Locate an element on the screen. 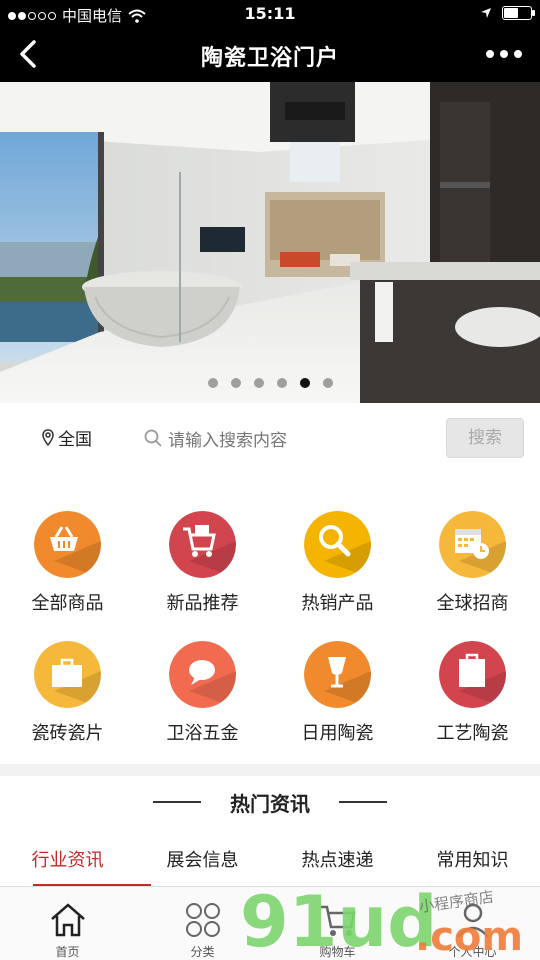  grid-icon is located at coordinates (203, 922).